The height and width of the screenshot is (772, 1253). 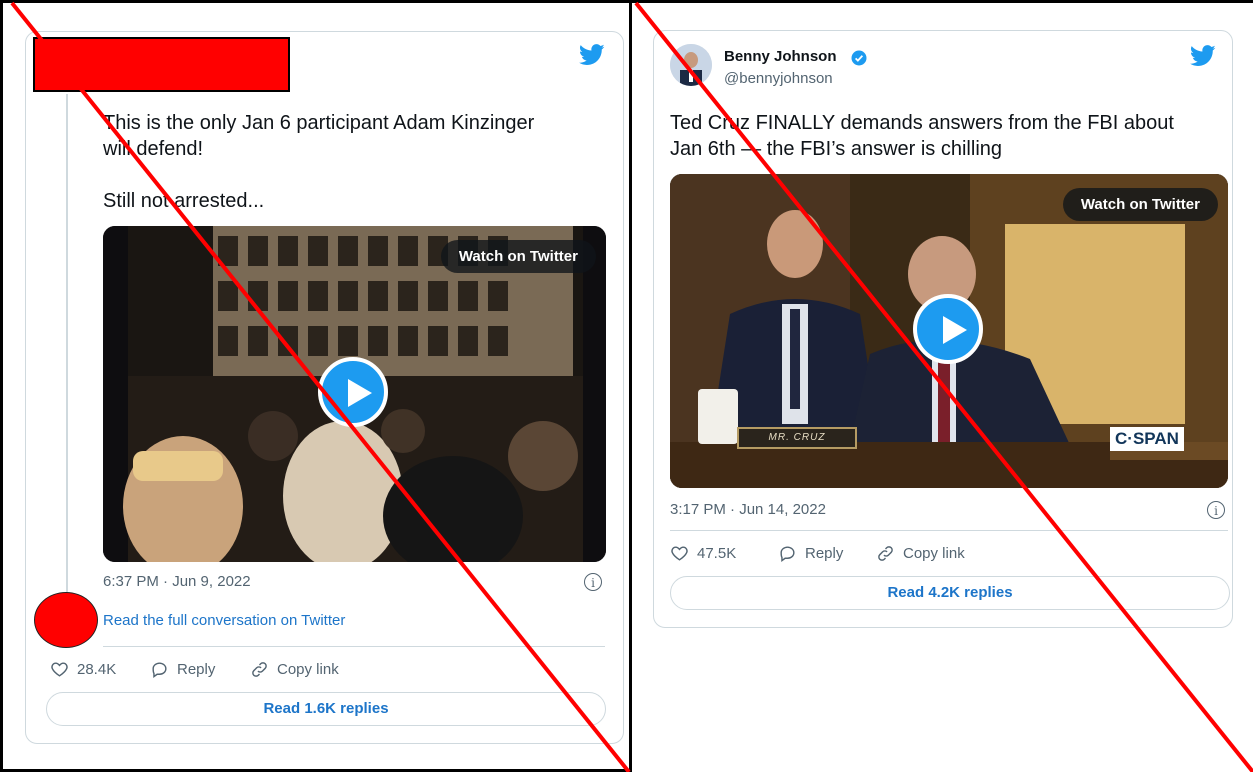 I want to click on like-count: 47.5K, so click(x=717, y=553).